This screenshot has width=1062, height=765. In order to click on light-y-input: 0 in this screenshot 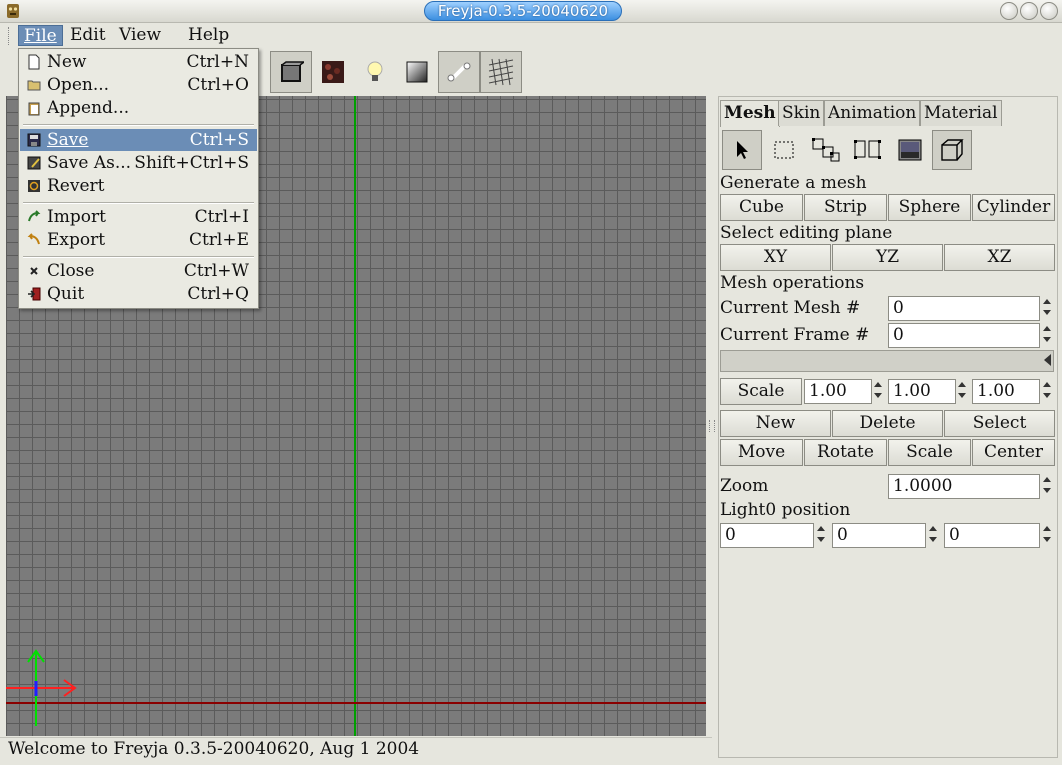, I will do `click(879, 535)`.